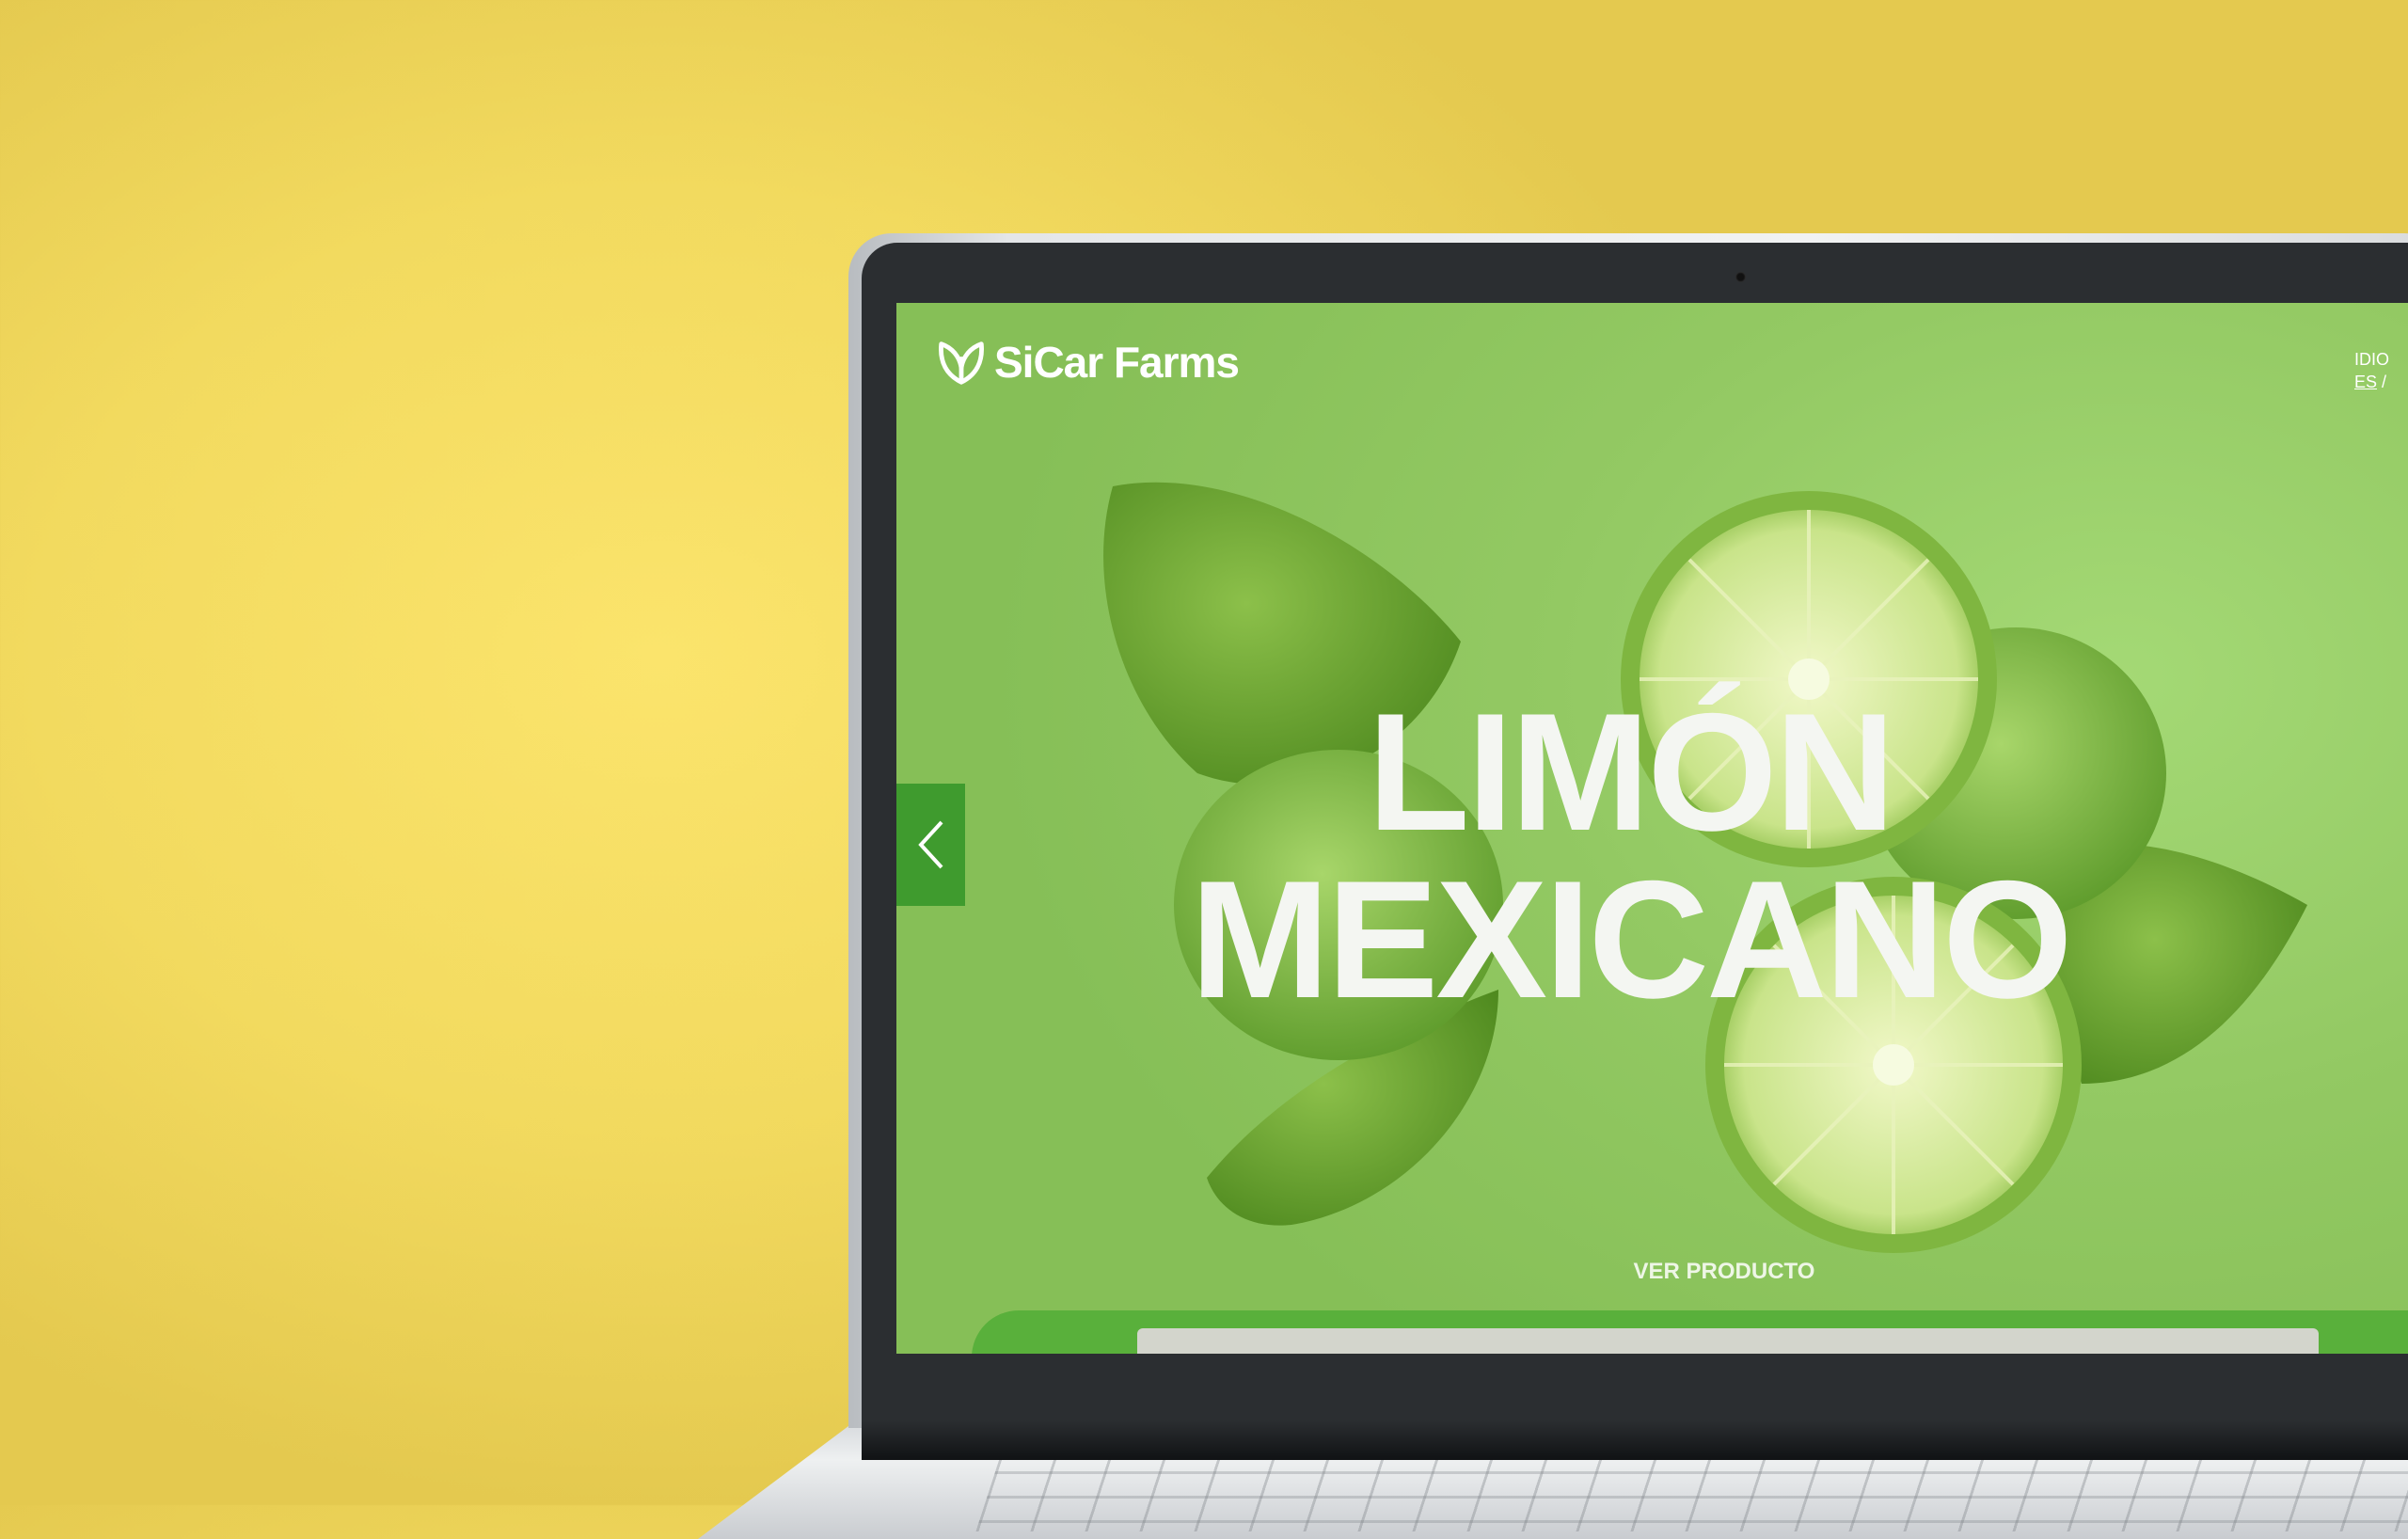  I want to click on hero-title-line1: LIMÓN, so click(1631, 771).